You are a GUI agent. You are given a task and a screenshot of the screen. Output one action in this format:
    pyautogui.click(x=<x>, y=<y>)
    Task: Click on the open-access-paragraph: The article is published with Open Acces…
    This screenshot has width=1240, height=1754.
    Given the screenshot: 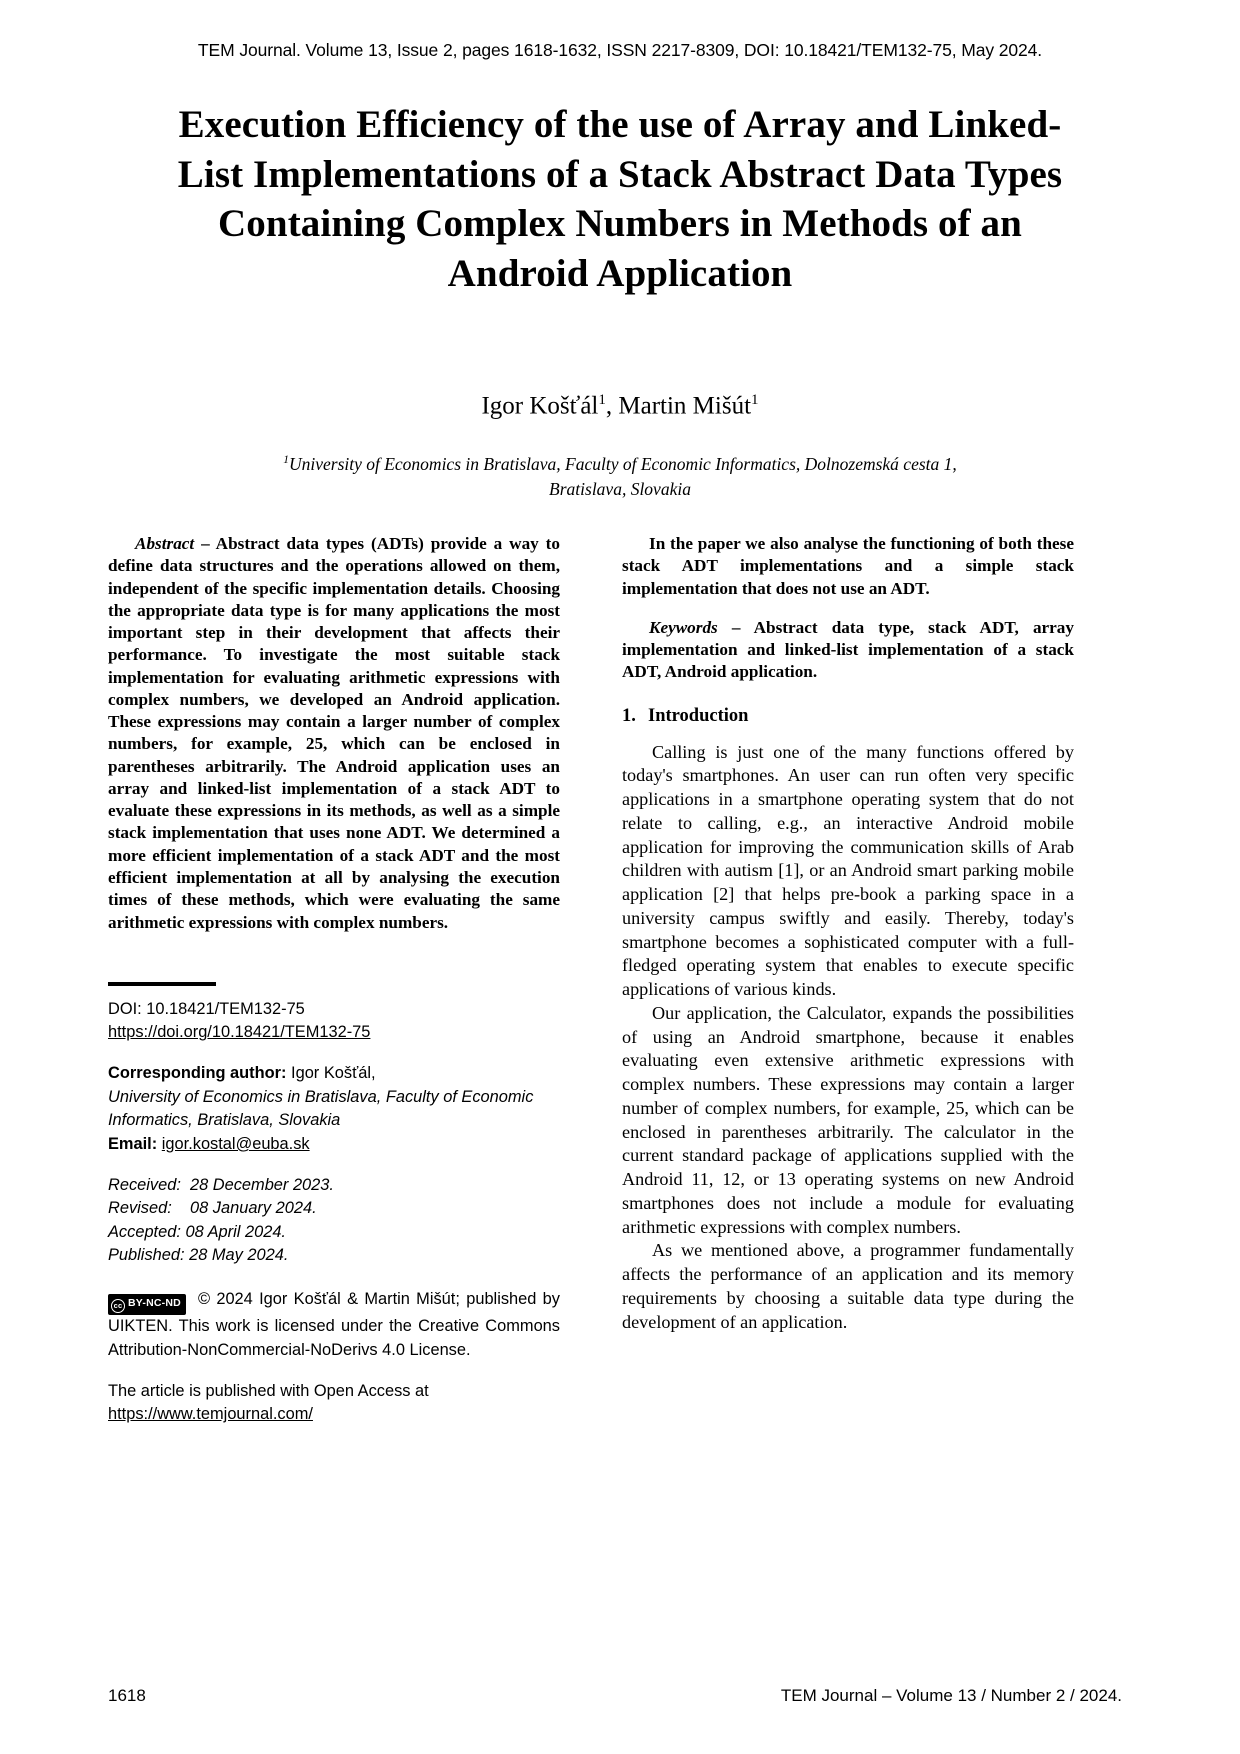 What is the action you would take?
    pyautogui.click(x=334, y=1392)
    